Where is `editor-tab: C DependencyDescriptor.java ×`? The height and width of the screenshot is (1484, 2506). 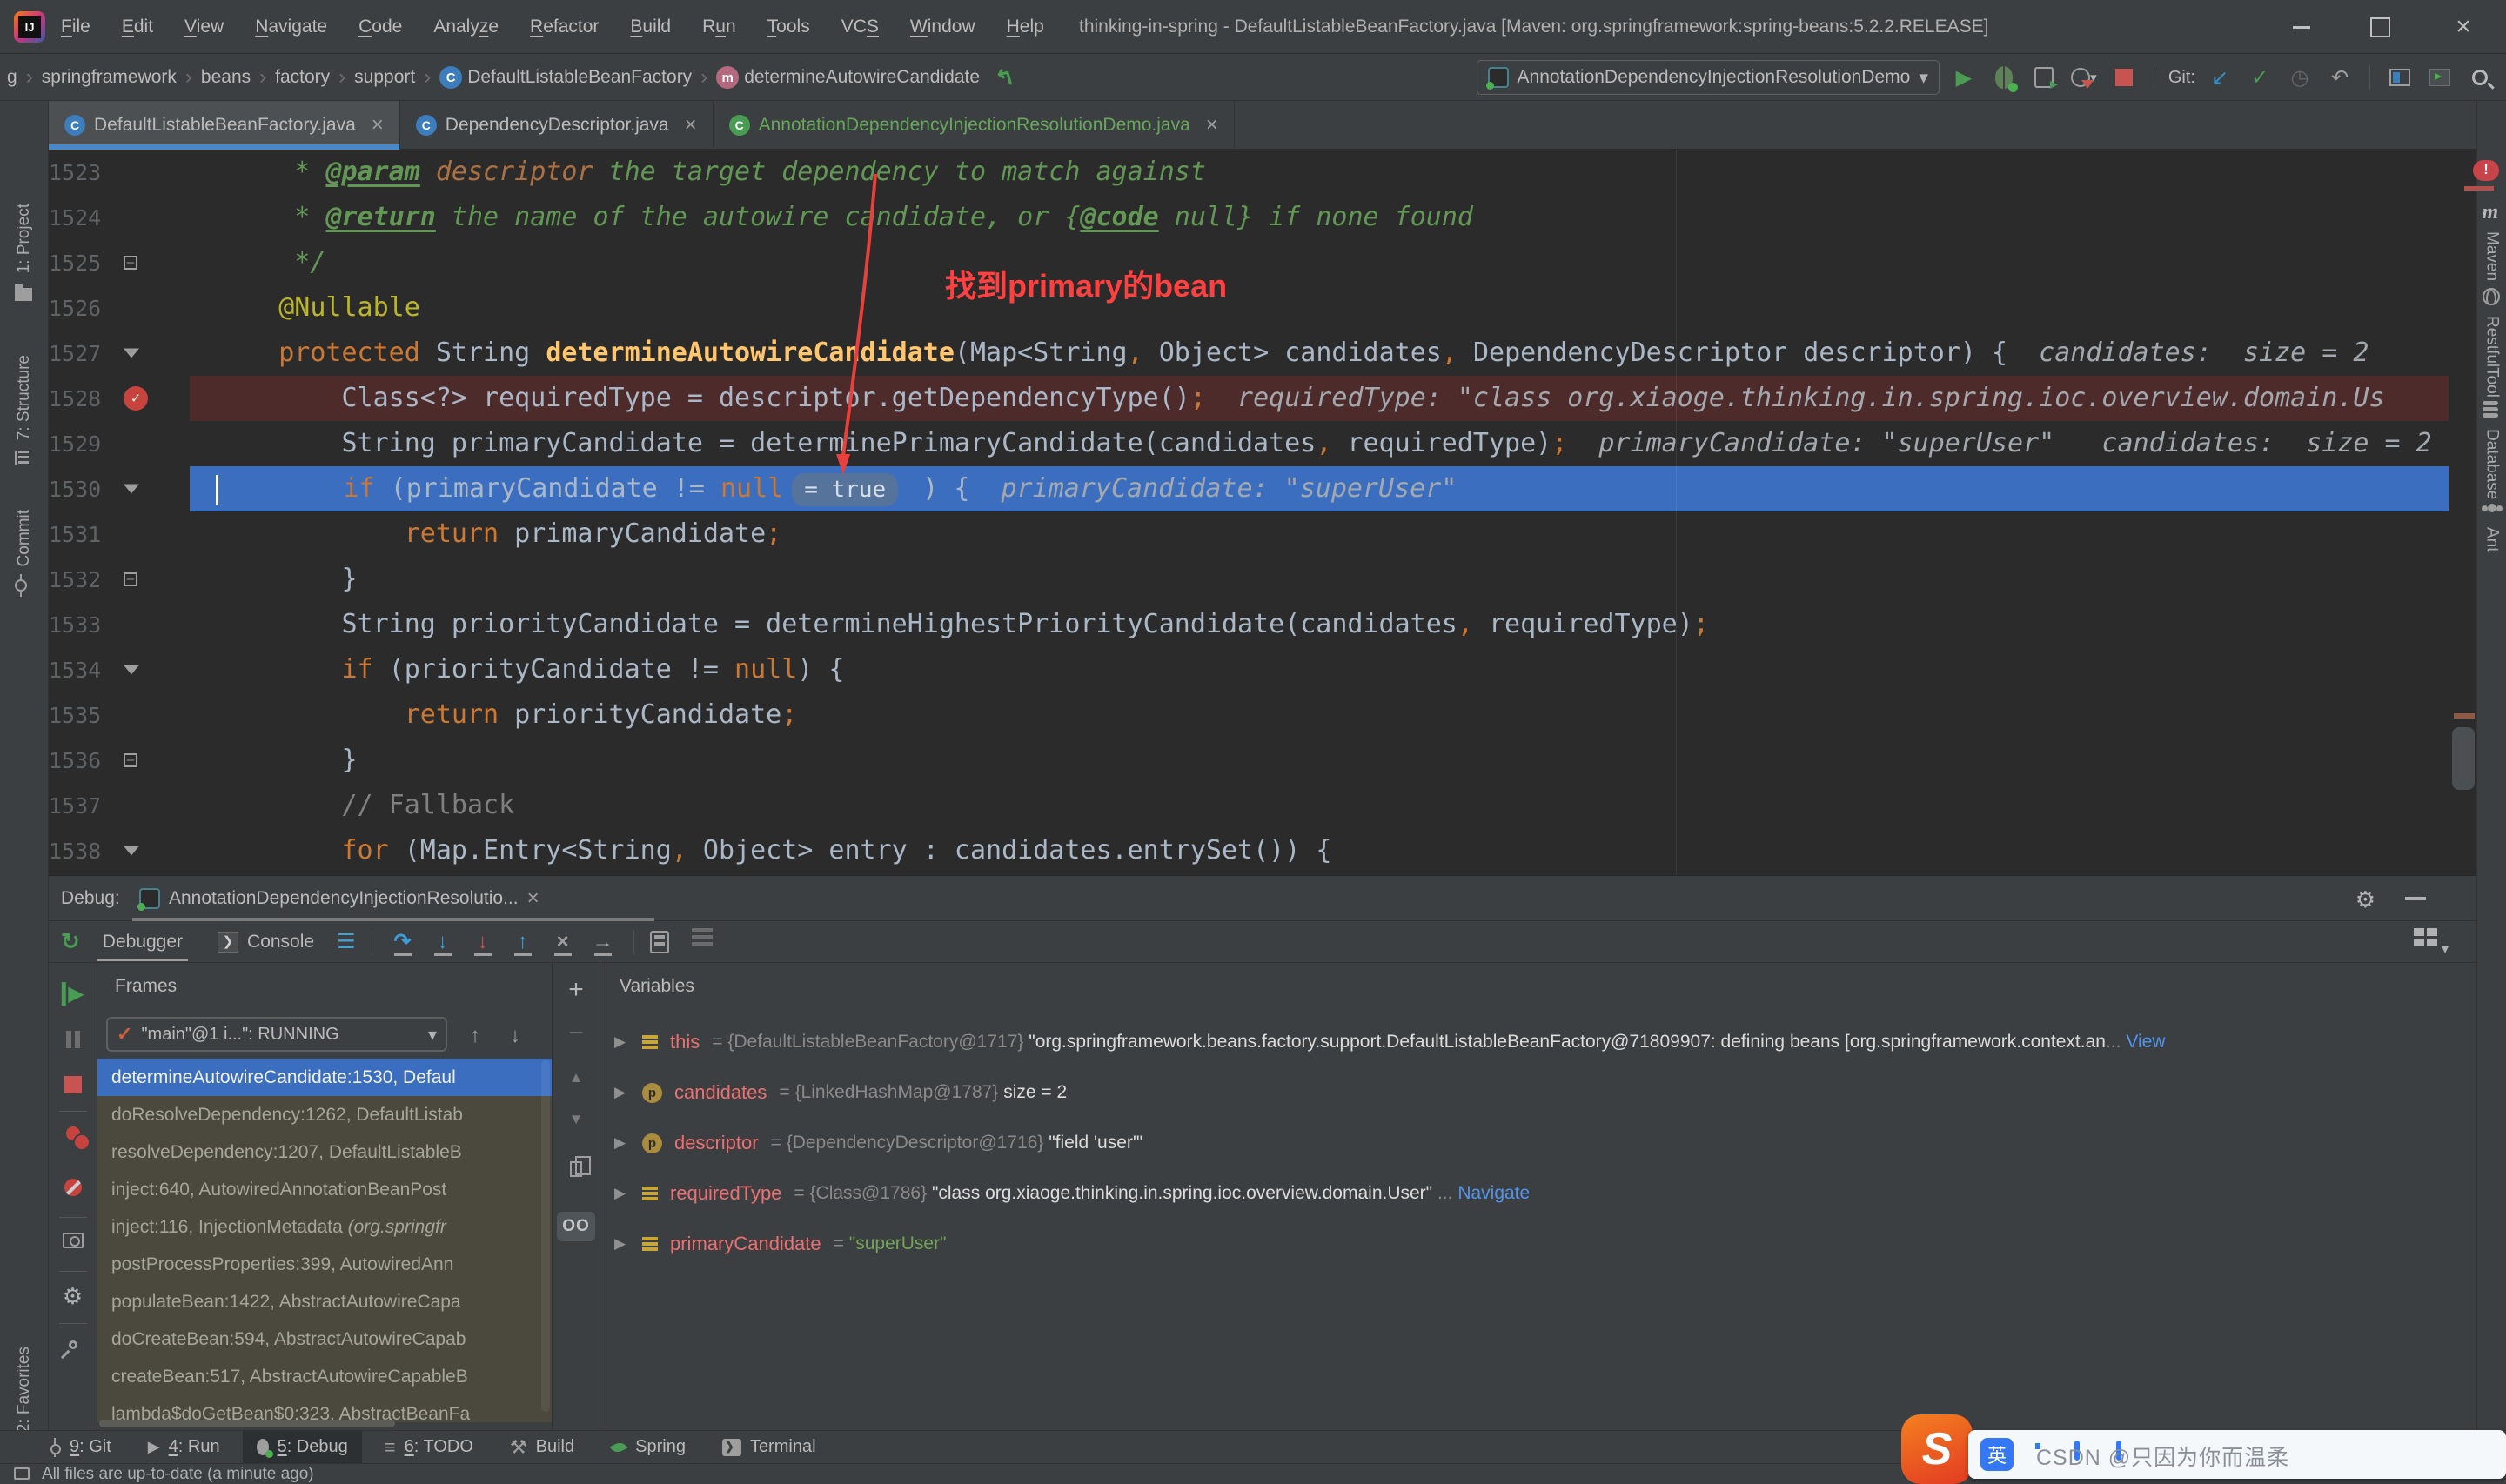 editor-tab: C DependencyDescriptor.java × is located at coordinates (557, 126).